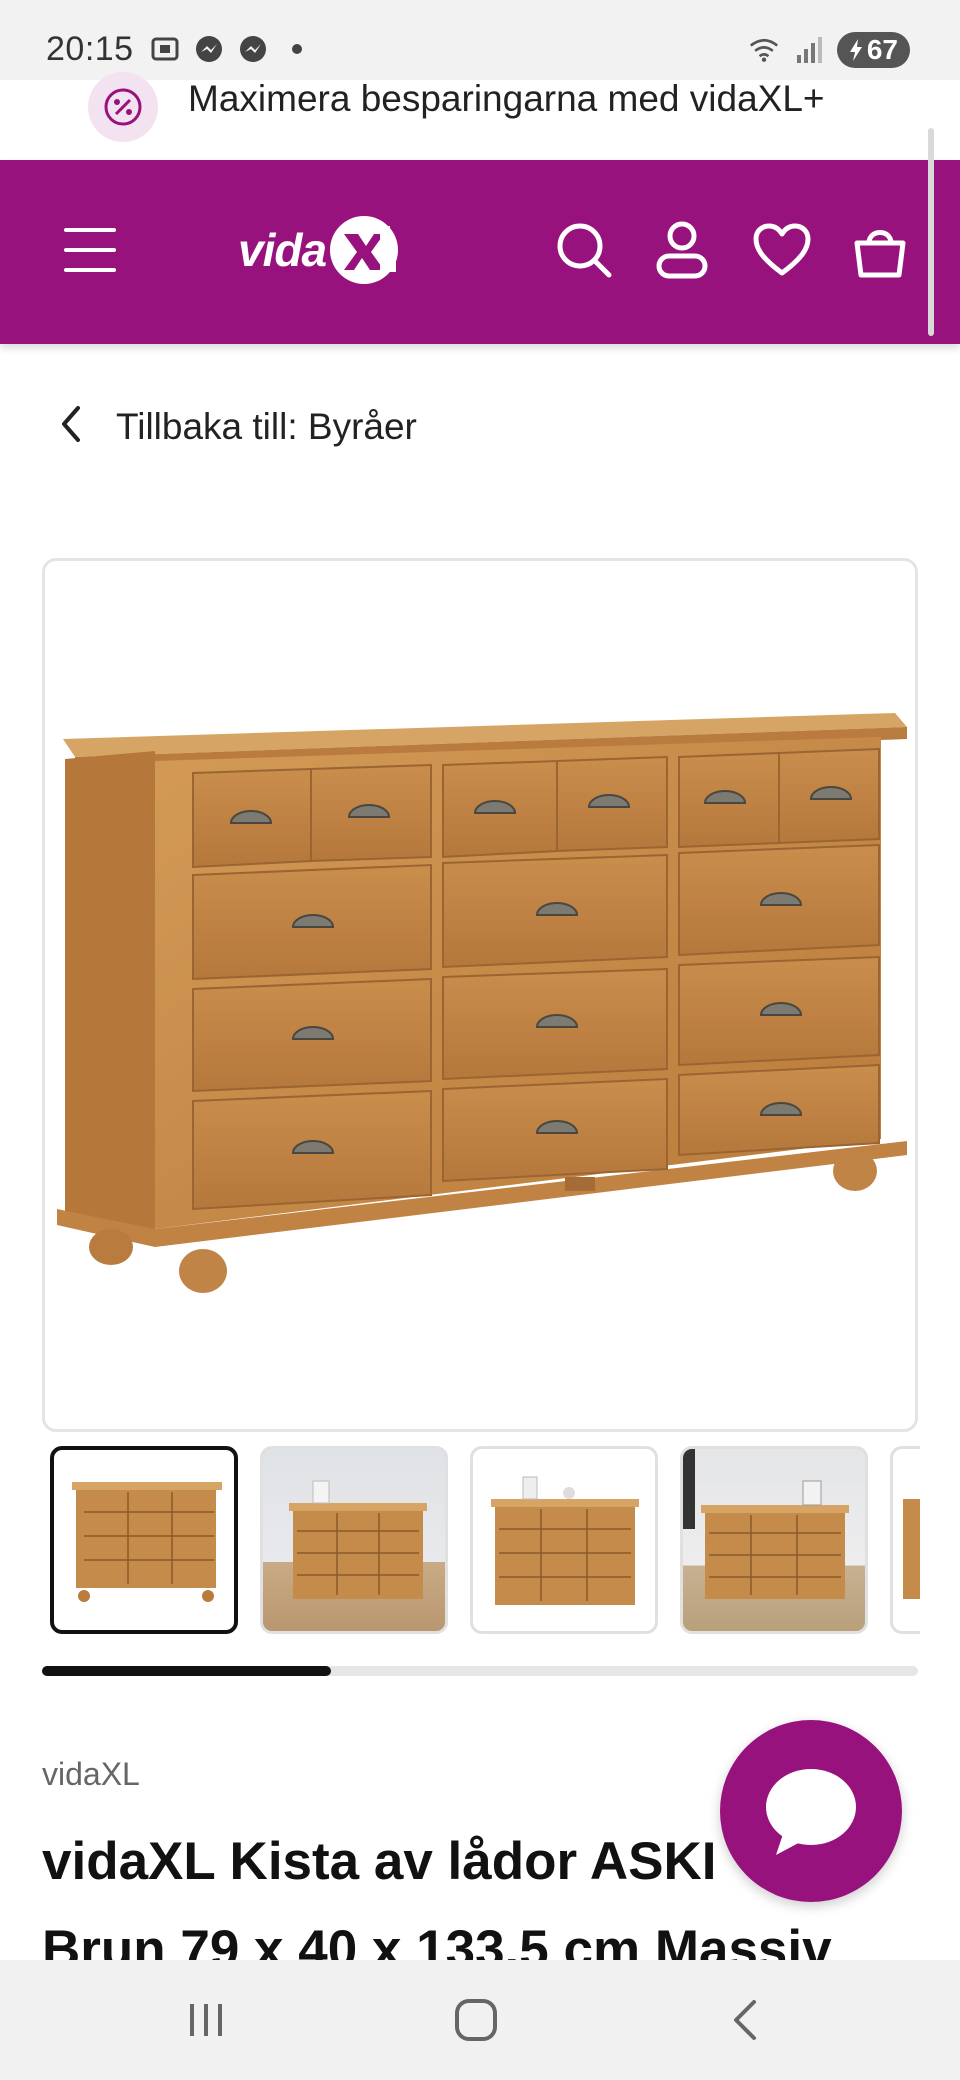 This screenshot has height=2080, width=960. What do you see at coordinates (584, 250) in the screenshot?
I see `search-icon` at bounding box center [584, 250].